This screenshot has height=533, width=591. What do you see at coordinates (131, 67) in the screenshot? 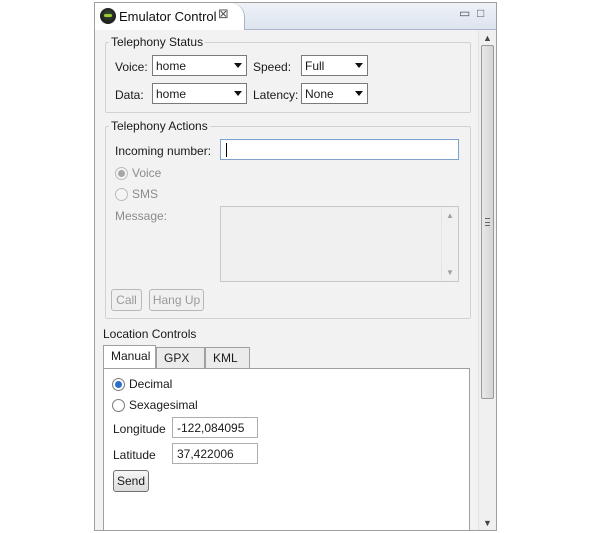
I see `voice-label: Voice:` at bounding box center [131, 67].